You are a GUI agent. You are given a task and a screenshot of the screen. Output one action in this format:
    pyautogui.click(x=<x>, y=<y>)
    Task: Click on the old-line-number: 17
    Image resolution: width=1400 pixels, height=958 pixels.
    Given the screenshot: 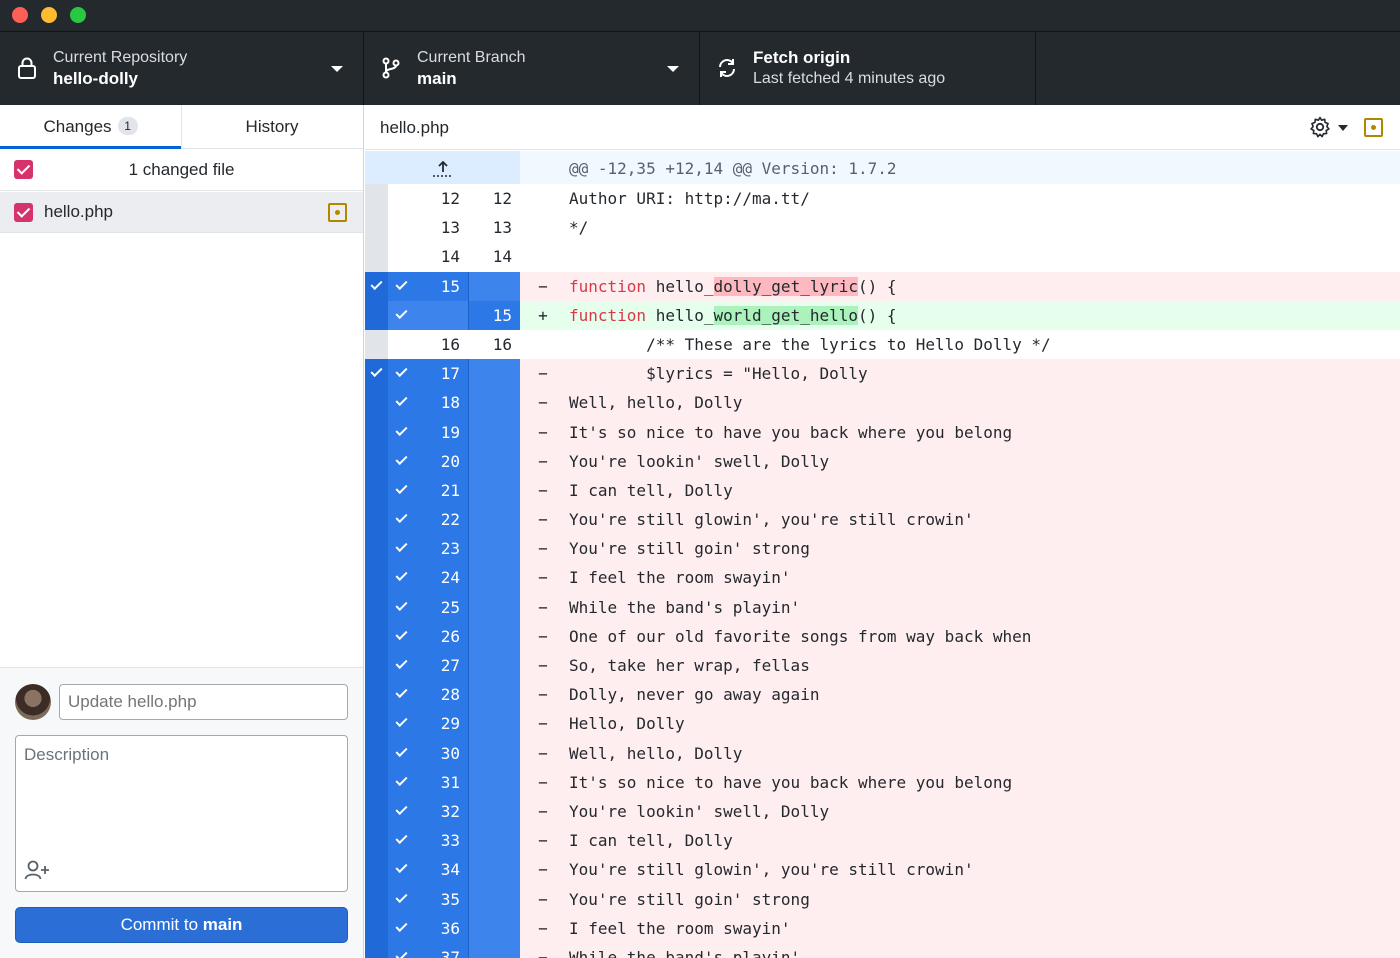 What is the action you would take?
    pyautogui.click(x=428, y=374)
    